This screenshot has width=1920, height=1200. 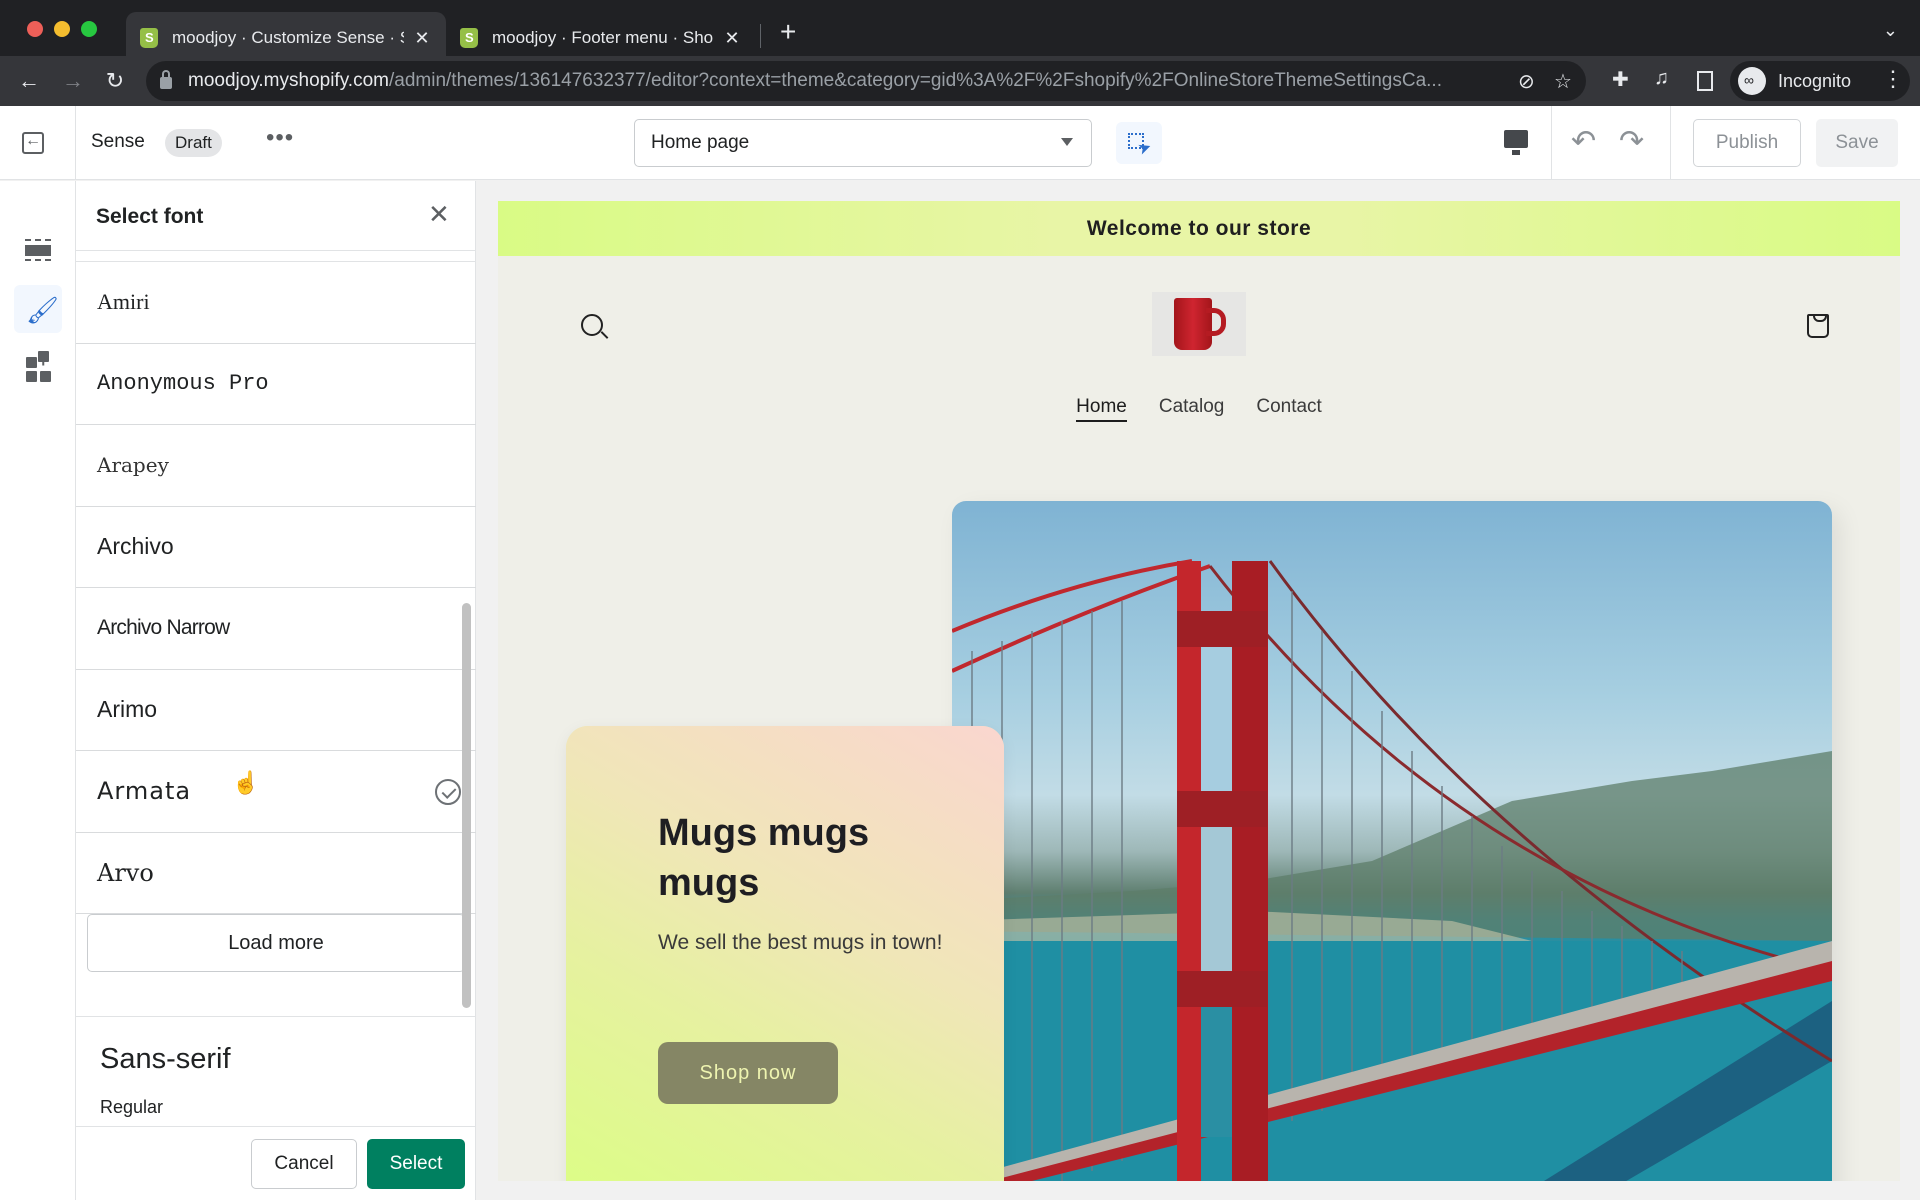 What do you see at coordinates (276, 873) in the screenshot?
I see `font-option-arvo: Arvo` at bounding box center [276, 873].